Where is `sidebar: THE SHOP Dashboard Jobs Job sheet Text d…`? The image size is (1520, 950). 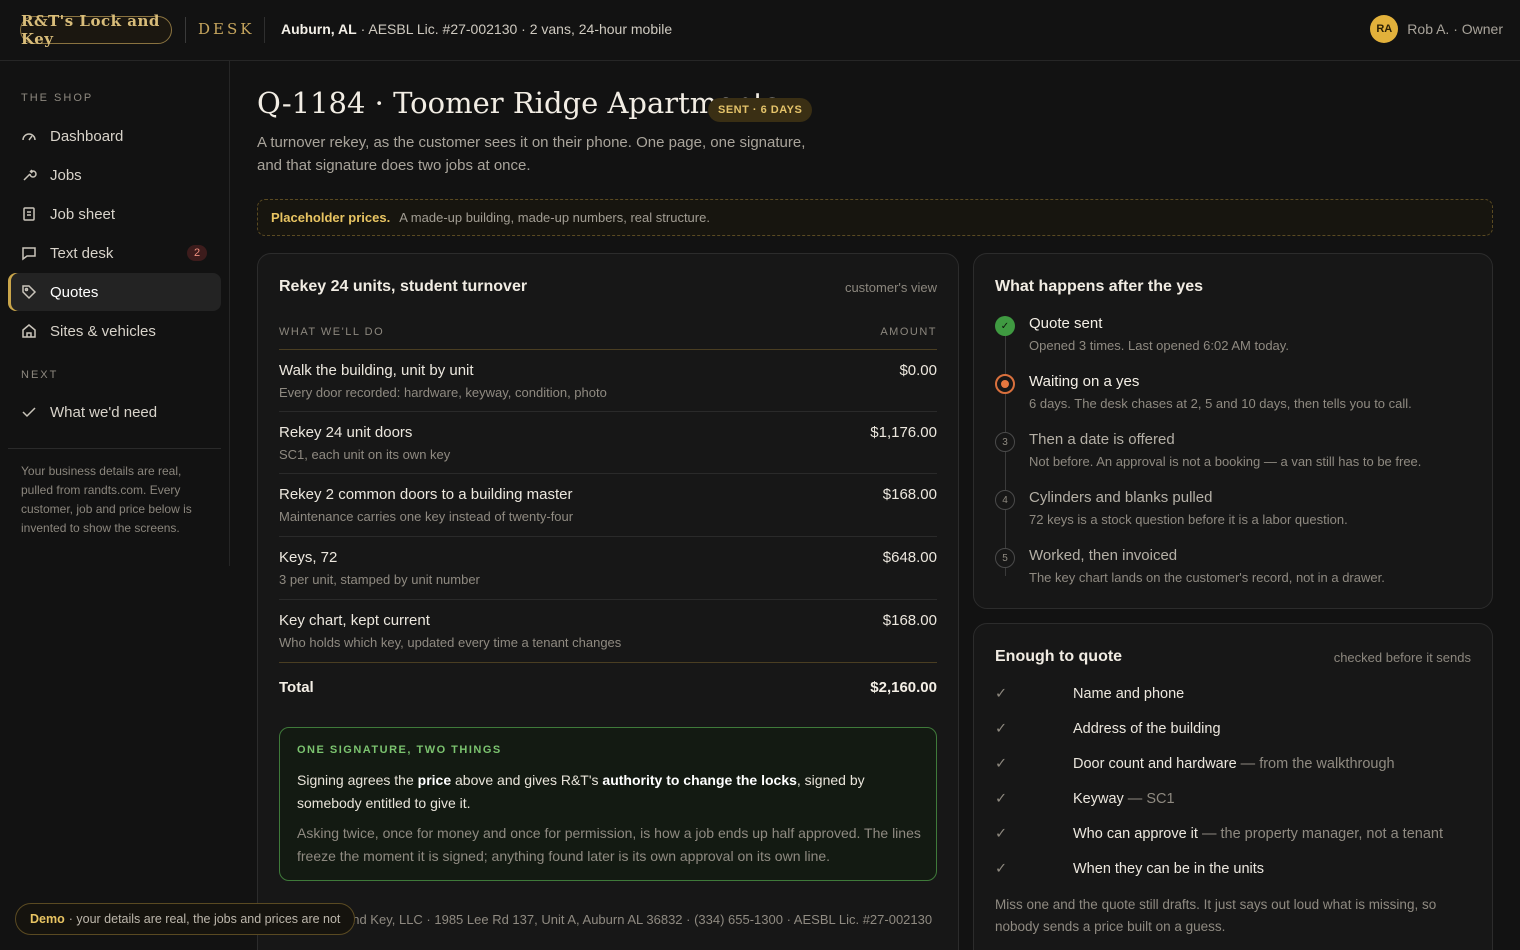
sidebar: THE SHOP Dashboard Jobs Job sheet Text d… is located at coordinates (115, 313).